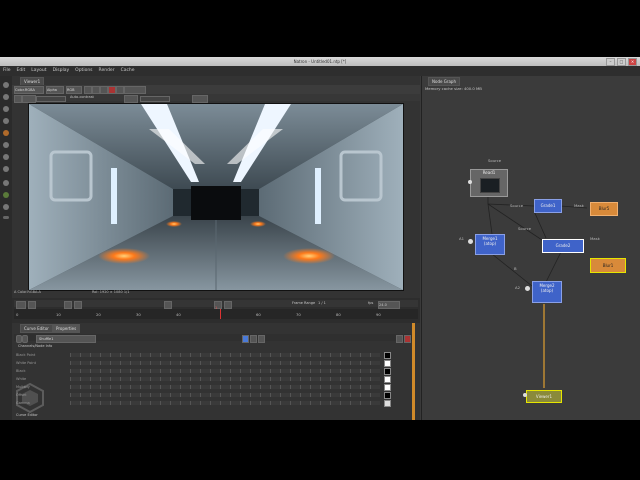 Image resolution: width=640 pixels, height=480 pixels. I want to click on gain-field, so click(29, 99).